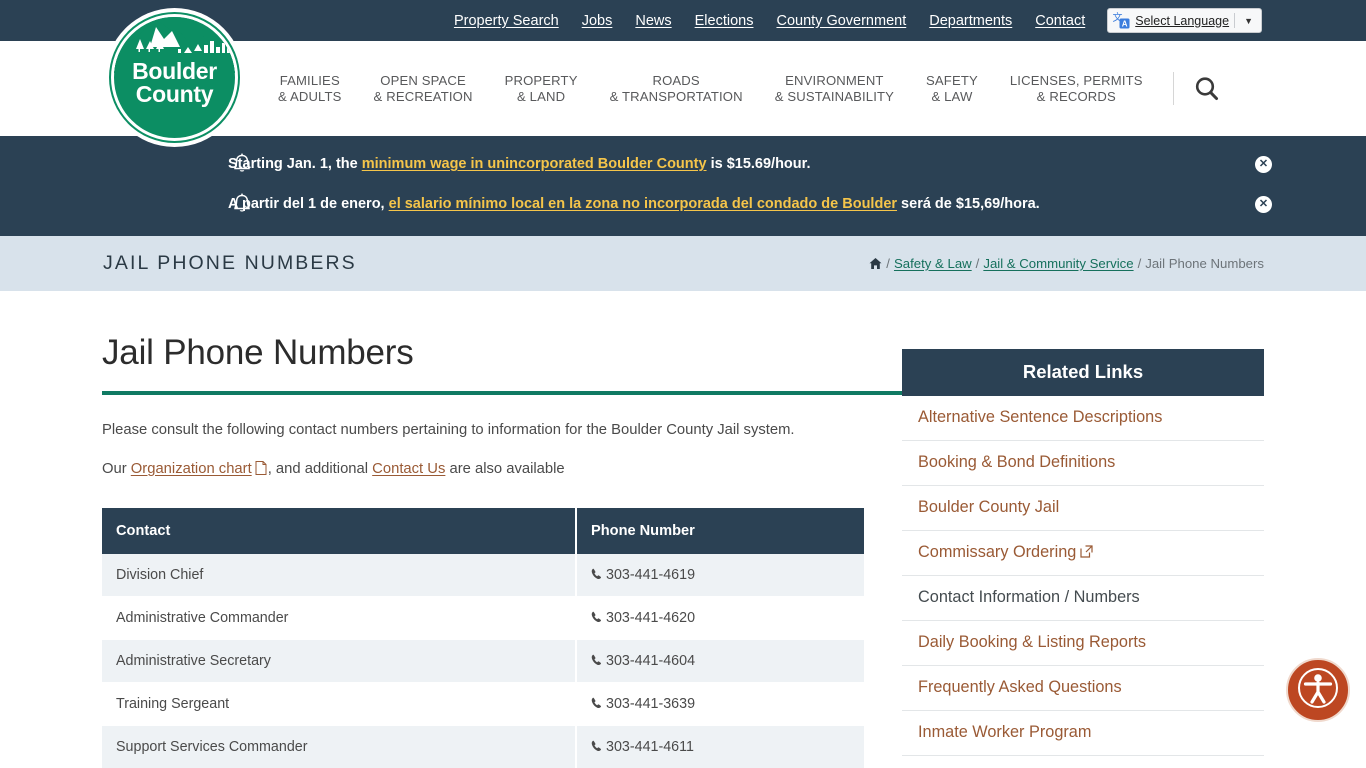 The width and height of the screenshot is (1366, 768). What do you see at coordinates (653, 21) in the screenshot?
I see `utility-link-news: News` at bounding box center [653, 21].